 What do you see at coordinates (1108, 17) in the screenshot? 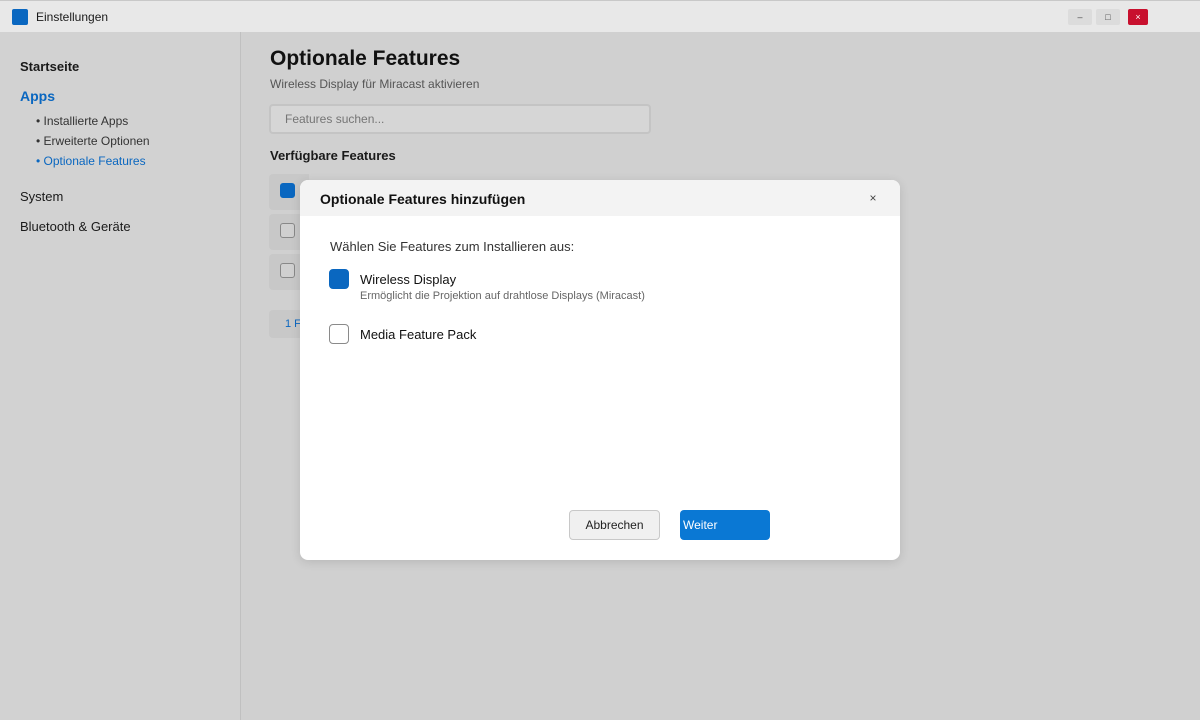
I see `maximize-button: □` at bounding box center [1108, 17].